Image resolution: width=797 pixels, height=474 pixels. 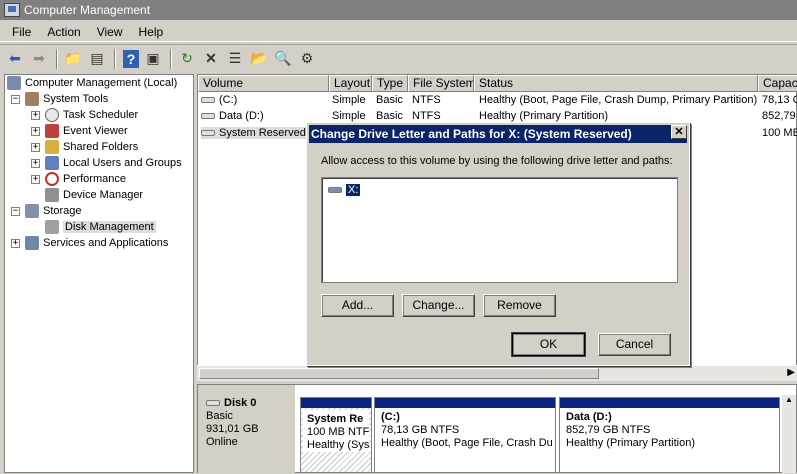 I want to click on close-icon: ✕, so click(x=679, y=132).